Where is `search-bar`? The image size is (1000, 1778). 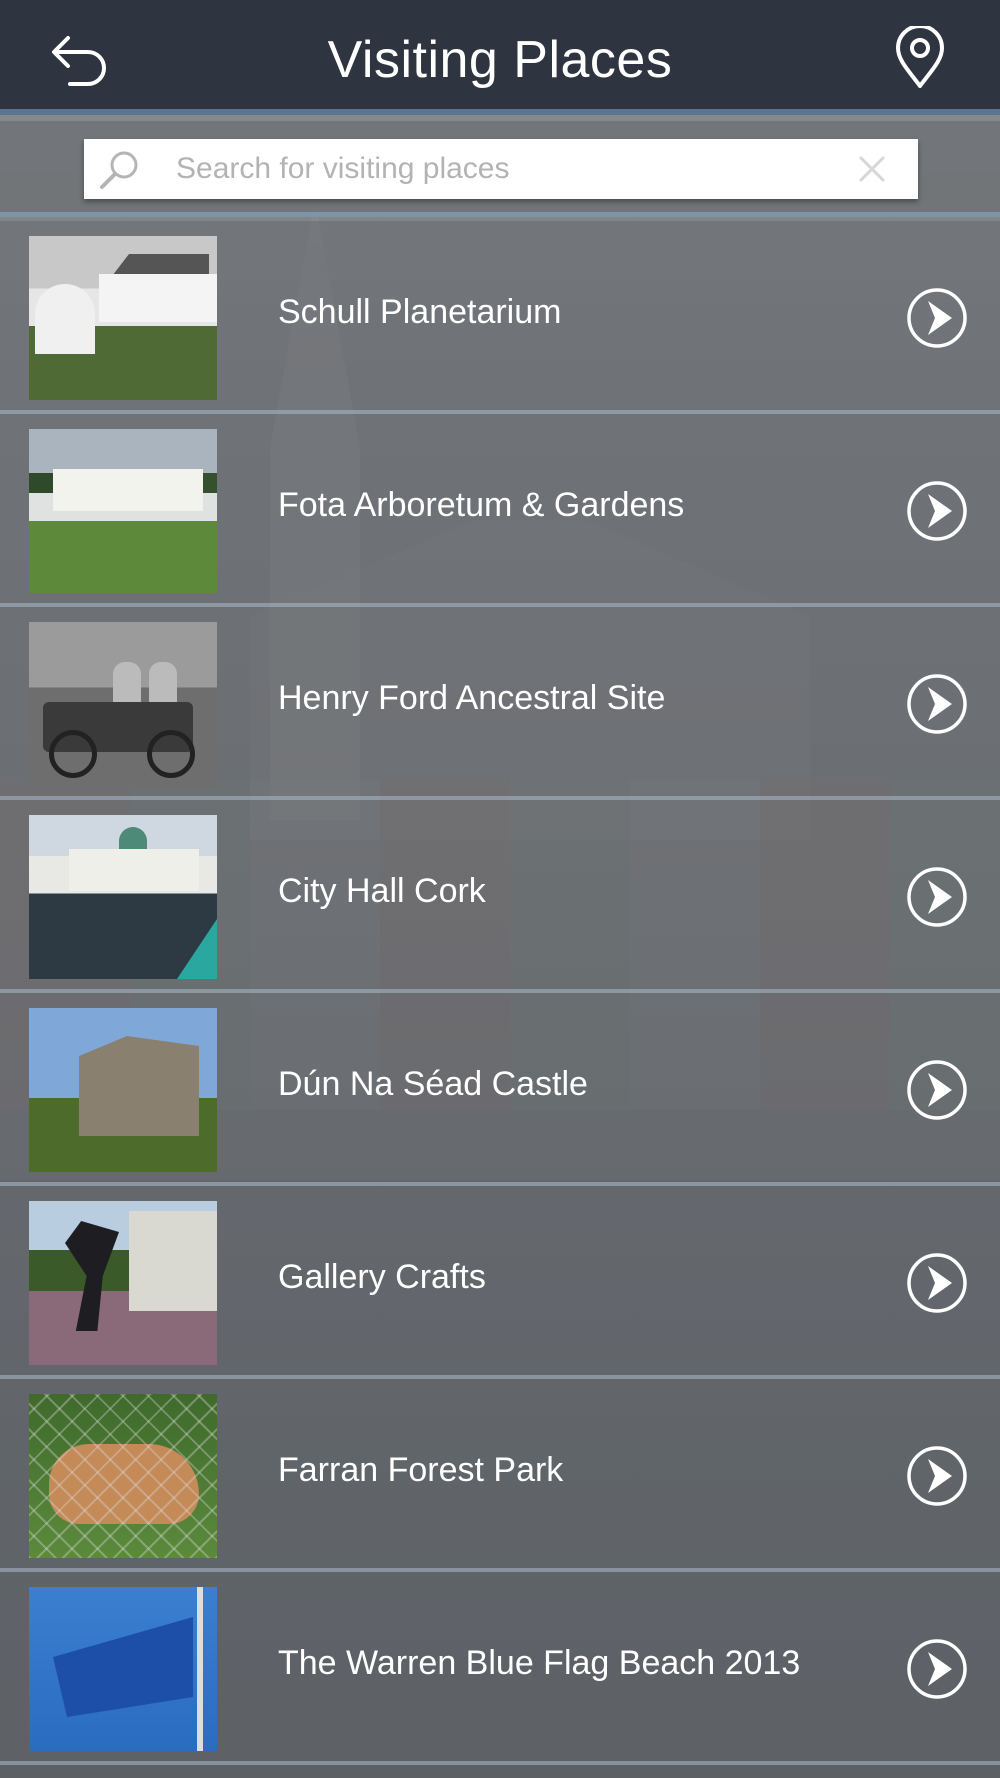 search-bar is located at coordinates (500, 169).